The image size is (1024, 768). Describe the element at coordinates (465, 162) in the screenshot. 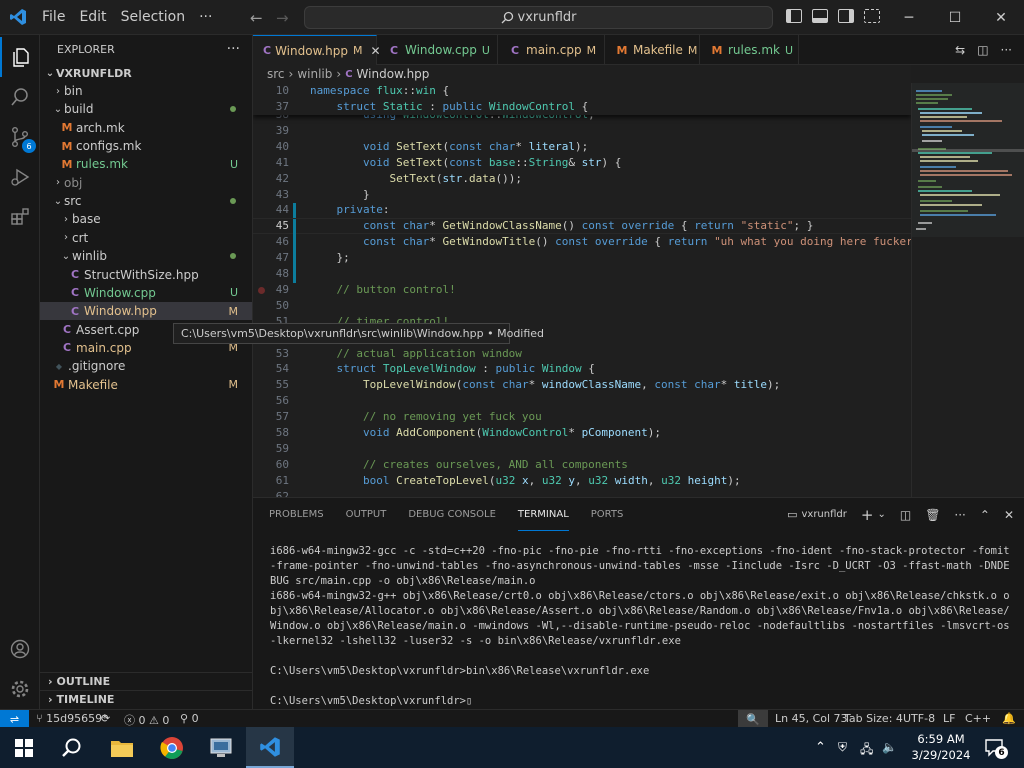

I see `code-line: void SetText(const base::String& str) {` at that location.